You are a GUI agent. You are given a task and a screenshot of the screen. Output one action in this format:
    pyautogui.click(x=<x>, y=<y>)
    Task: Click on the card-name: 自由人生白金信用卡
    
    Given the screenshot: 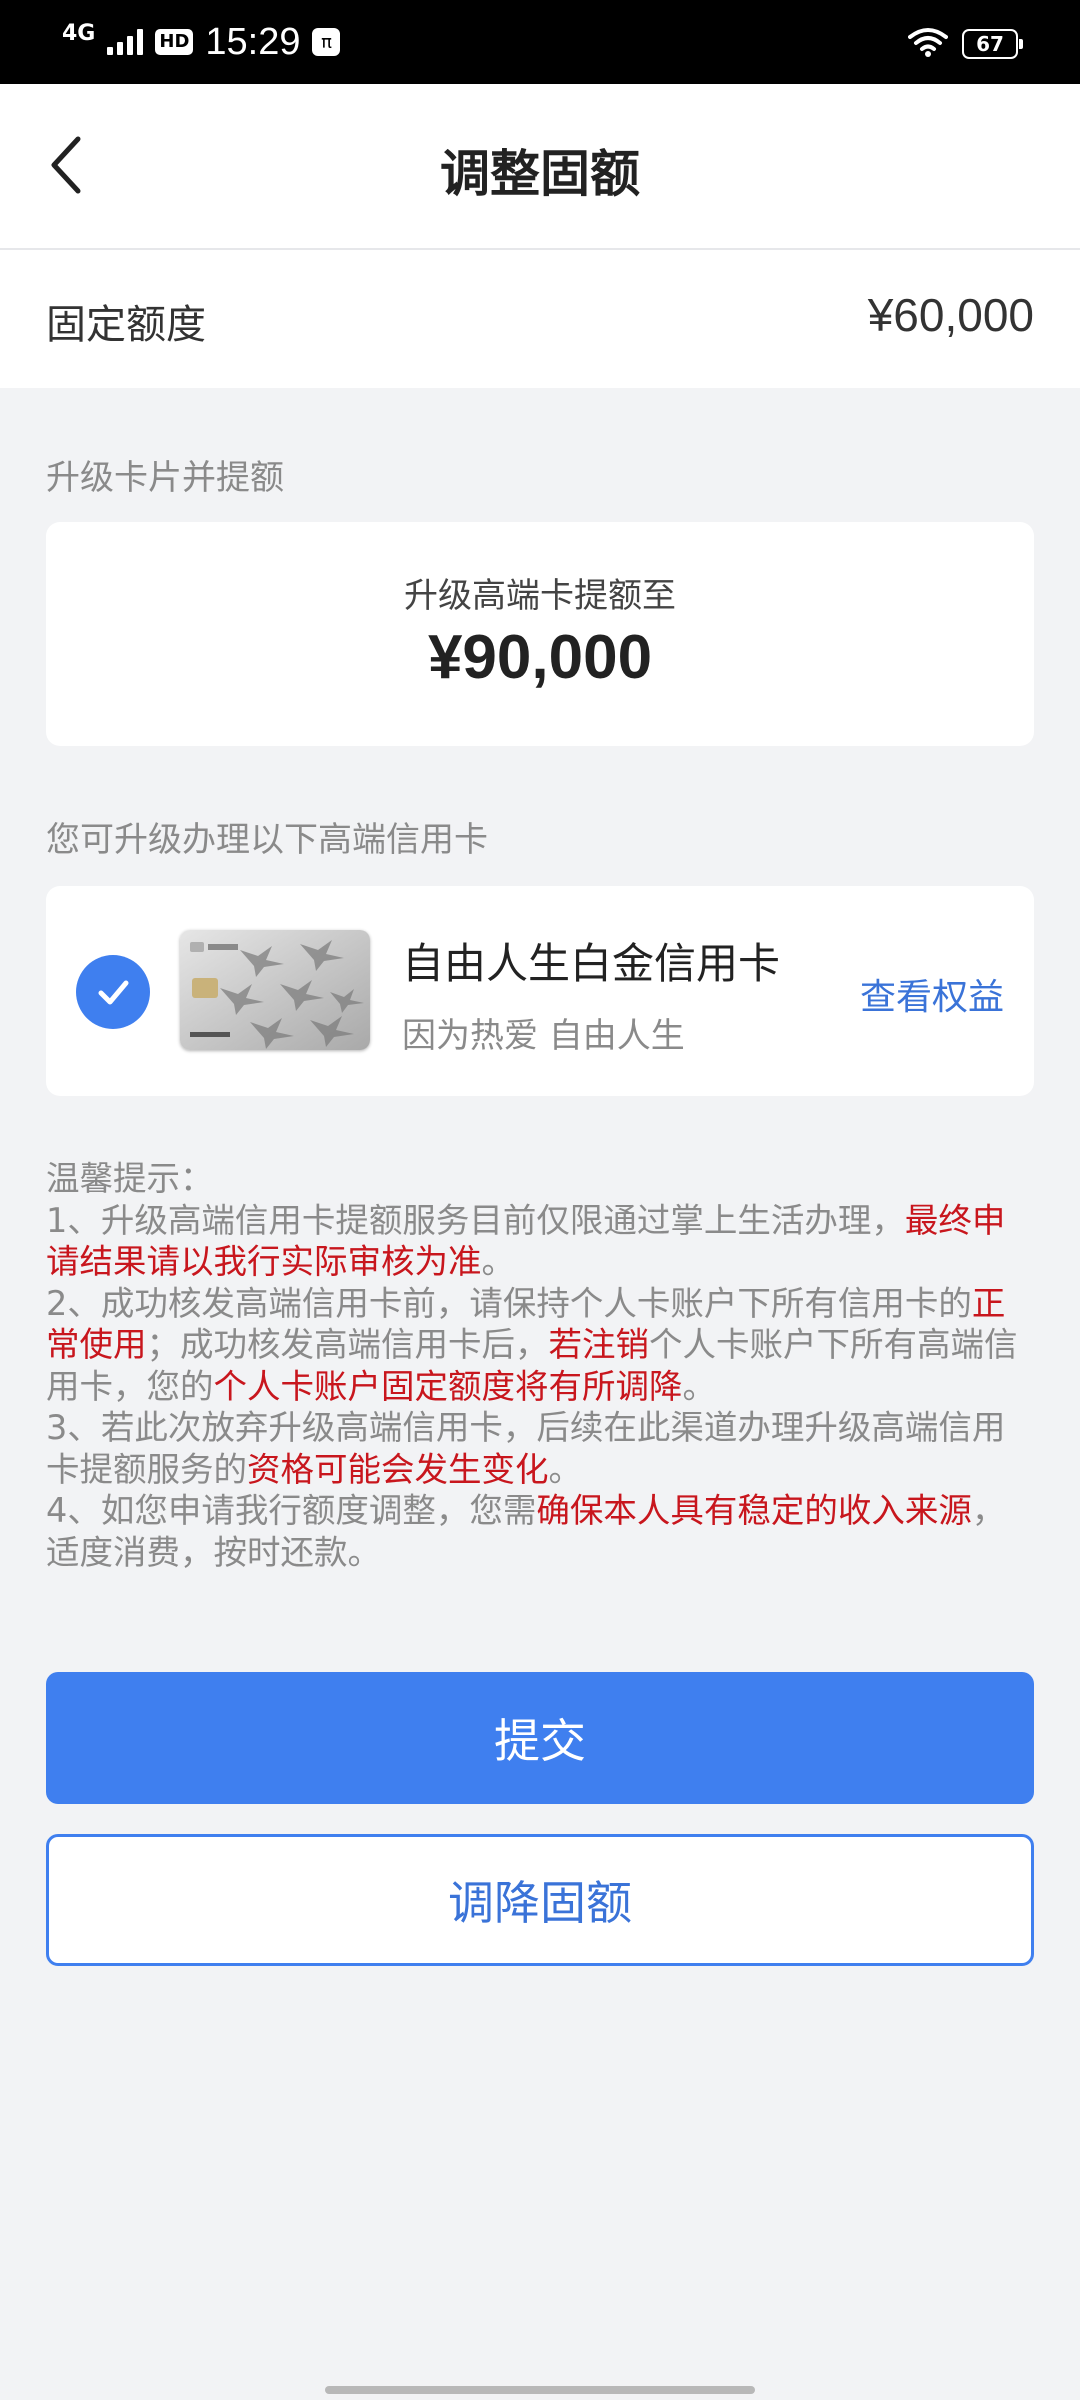 What is the action you would take?
    pyautogui.click(x=591, y=963)
    